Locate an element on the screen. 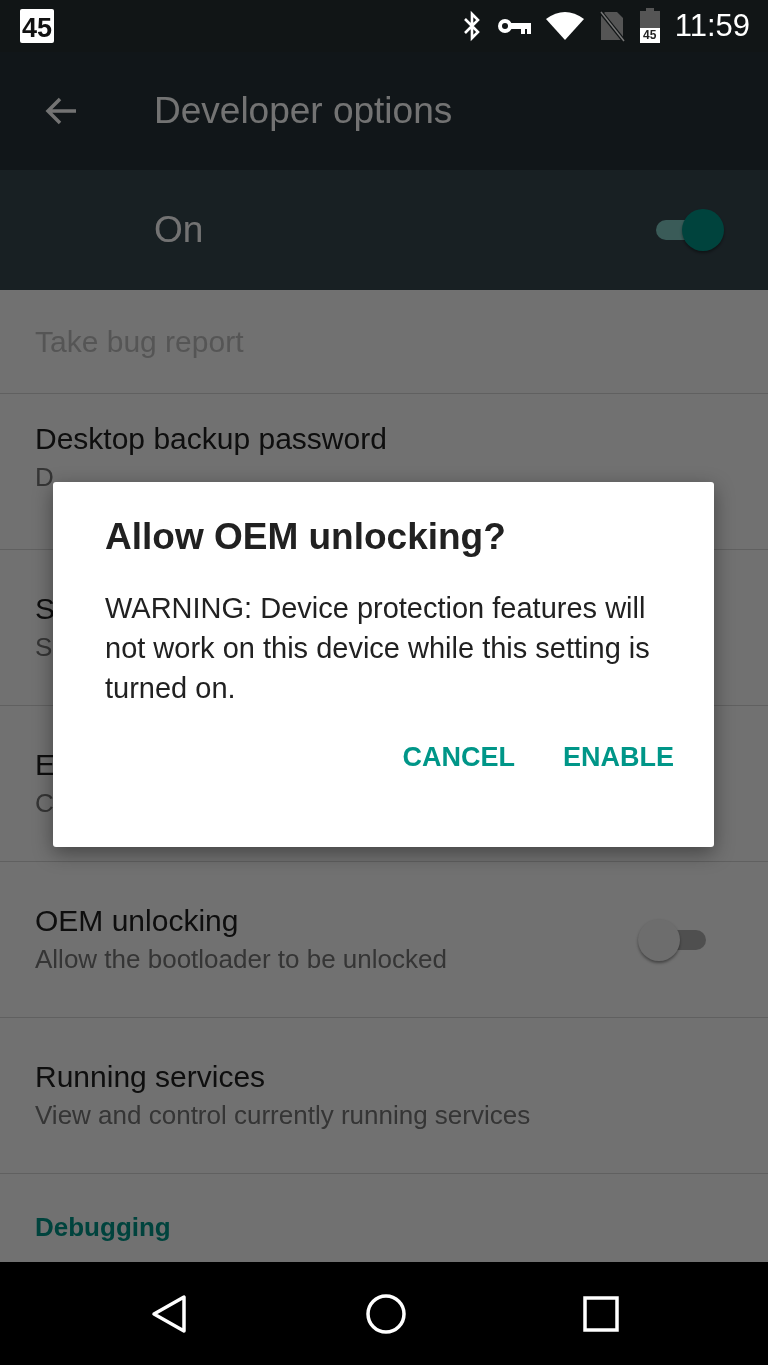  back-arrow-icon is located at coordinates (61, 111).